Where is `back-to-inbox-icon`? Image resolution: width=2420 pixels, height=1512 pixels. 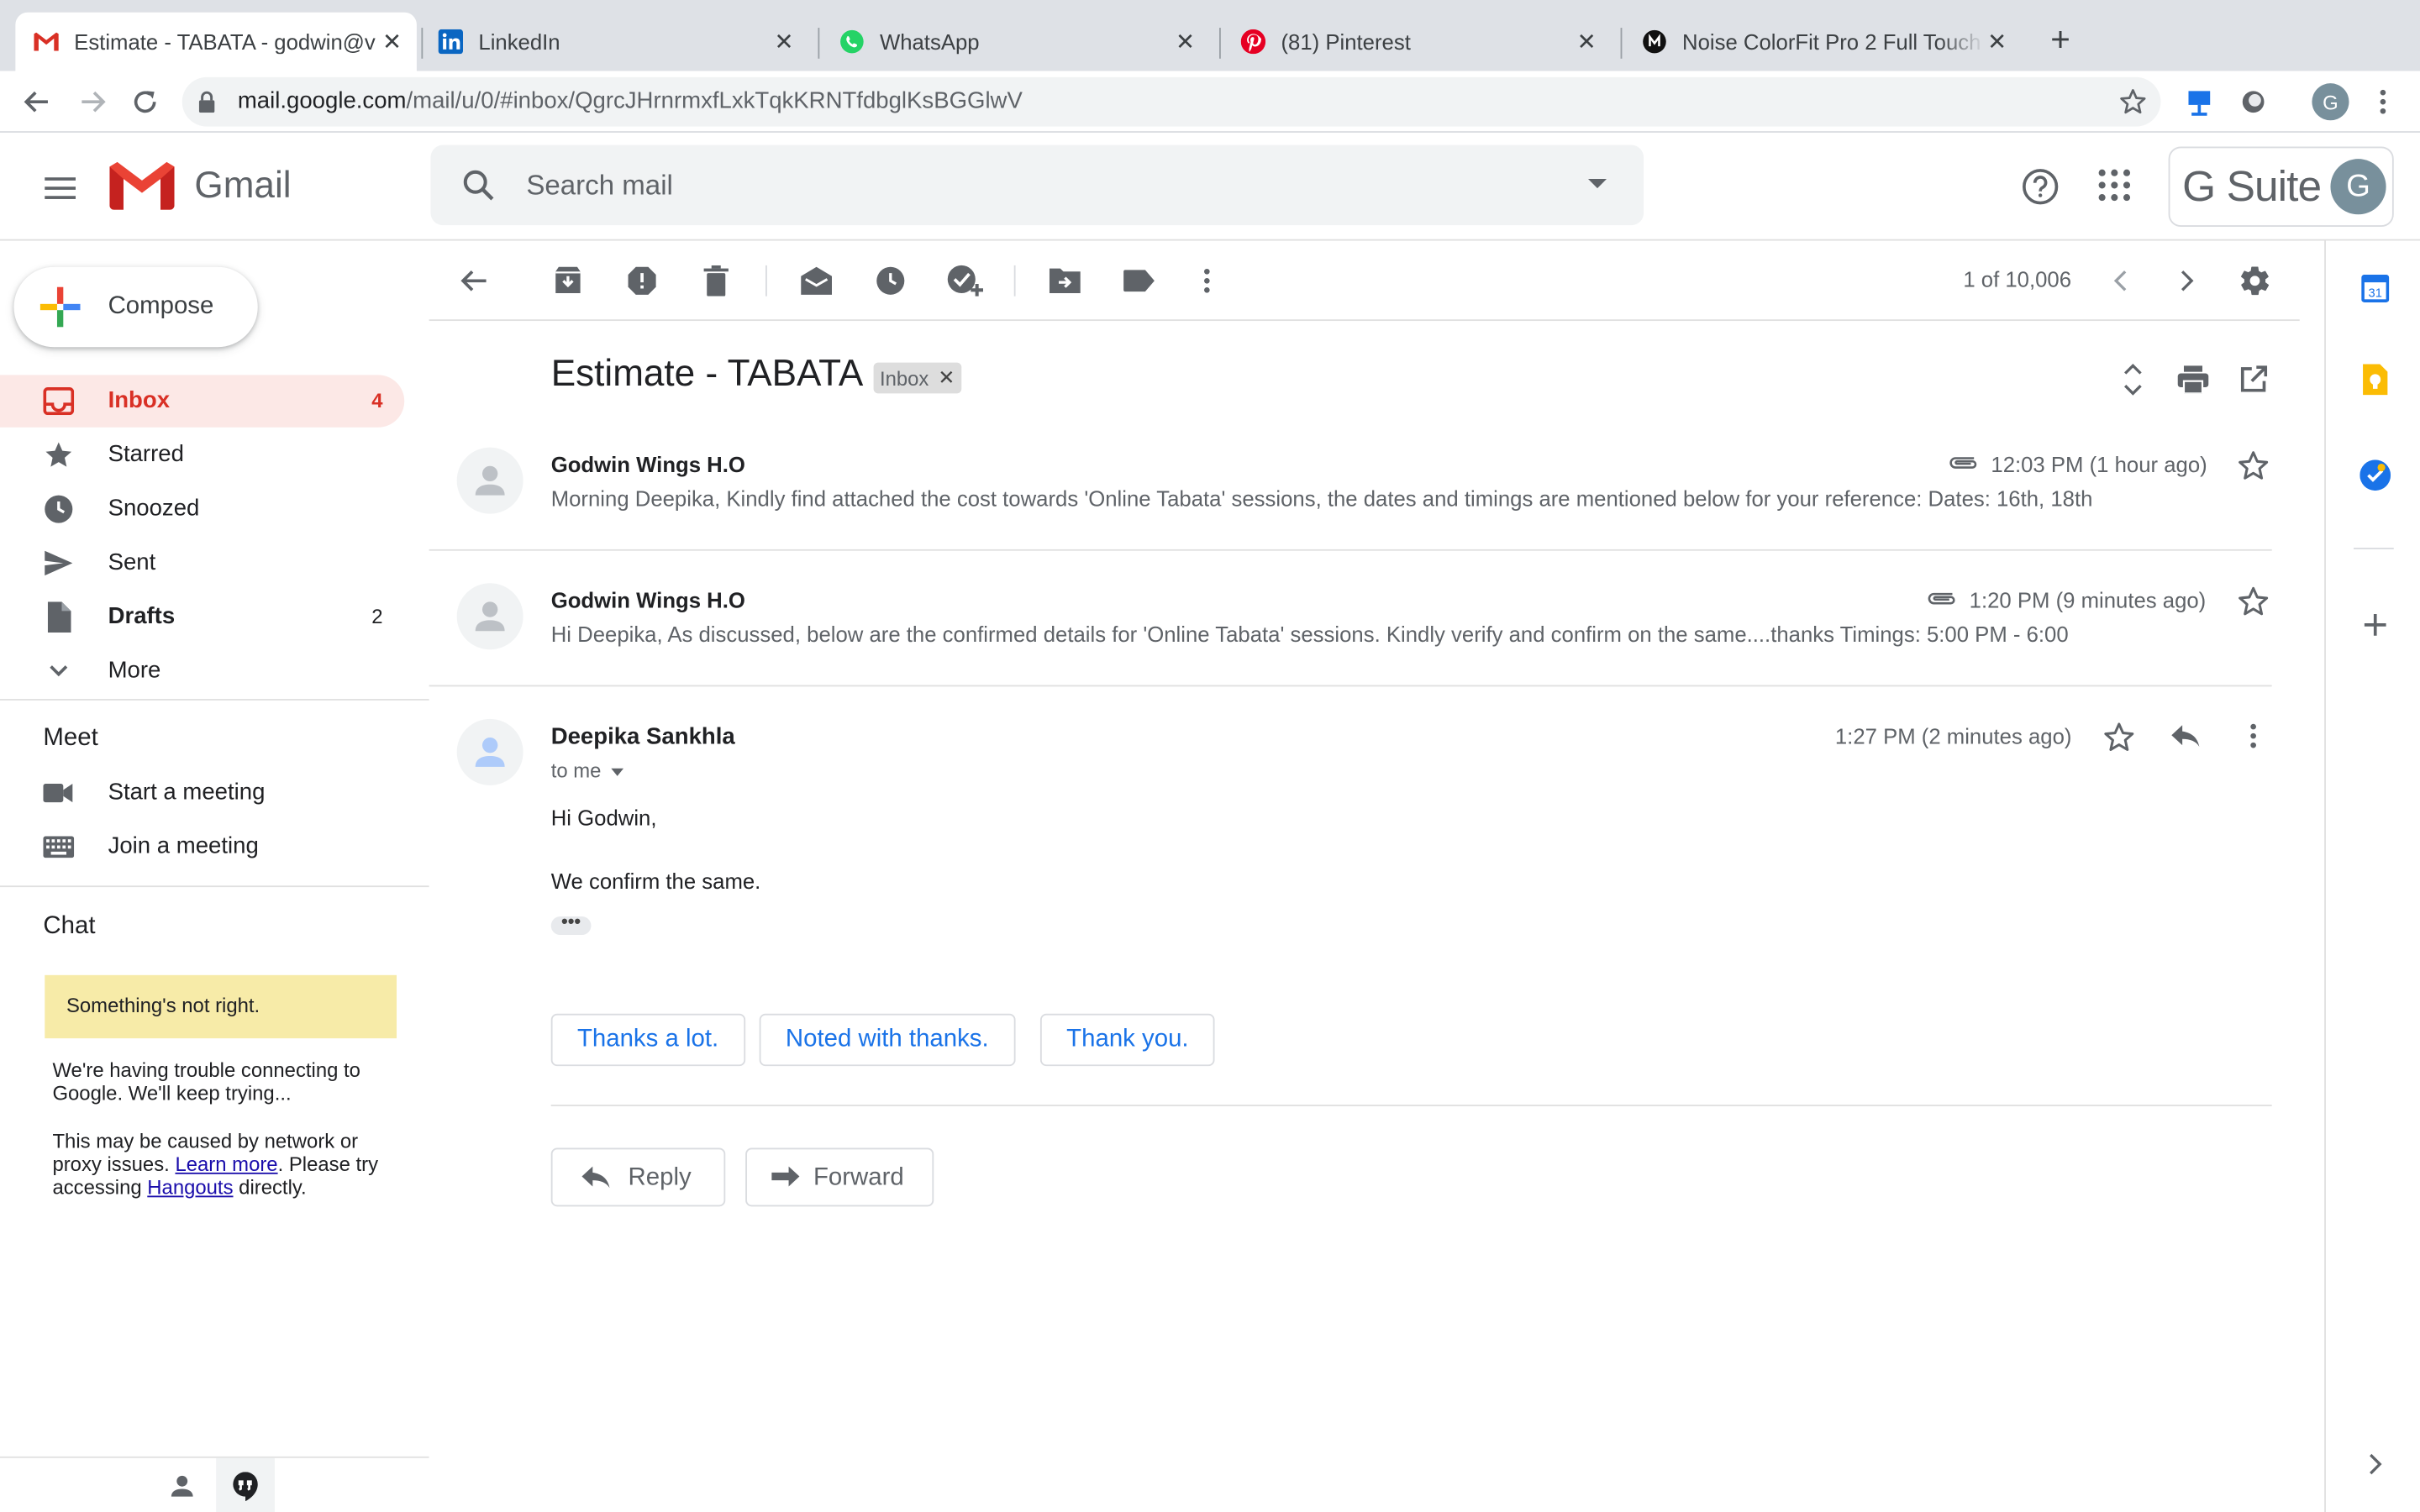 back-to-inbox-icon is located at coordinates (473, 280).